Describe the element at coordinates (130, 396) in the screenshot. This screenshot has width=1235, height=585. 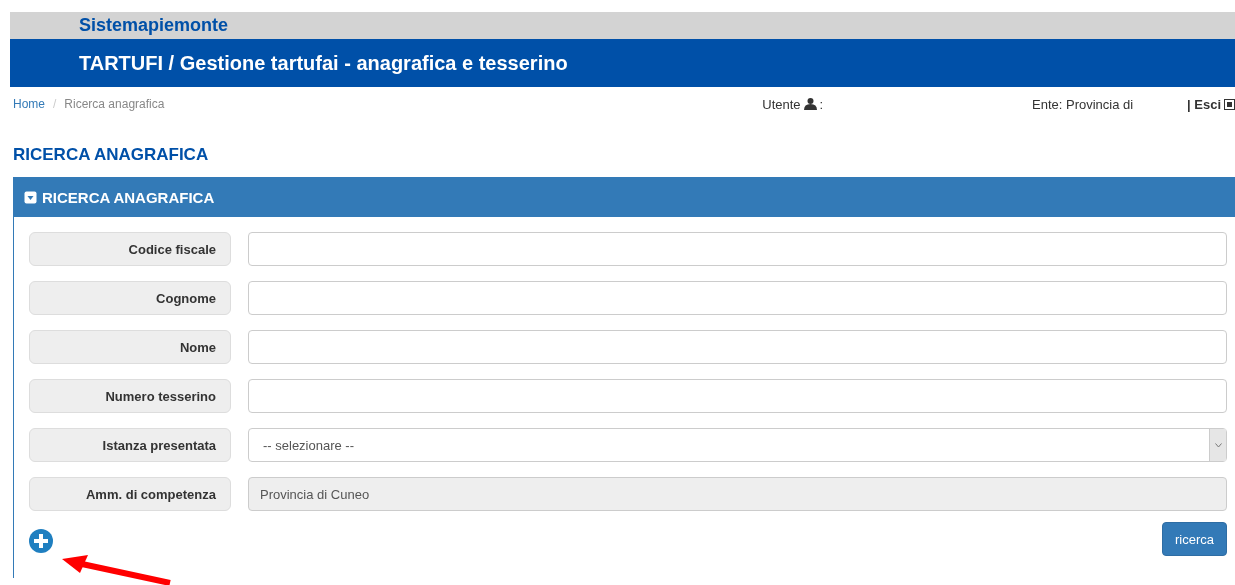
I see `field-label: Numero tesserino` at that location.